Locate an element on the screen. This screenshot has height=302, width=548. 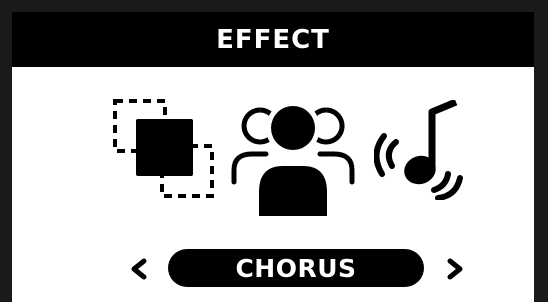
music-note-vibrato-icon is located at coordinates (424, 150).